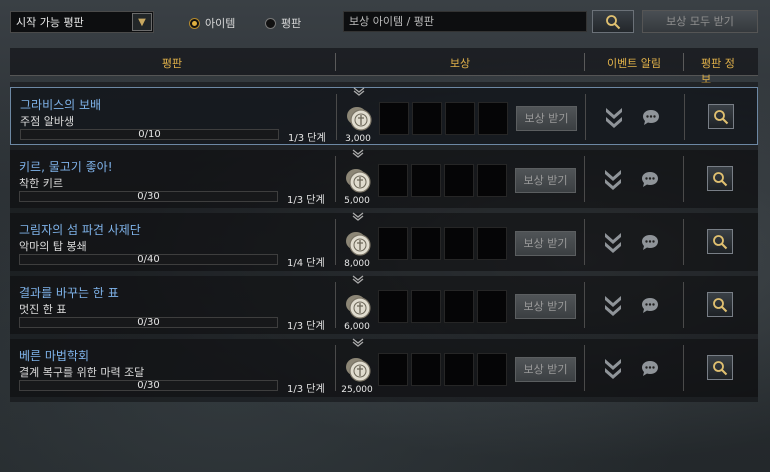  I want to click on reward-amount: 8,000, so click(357, 264).